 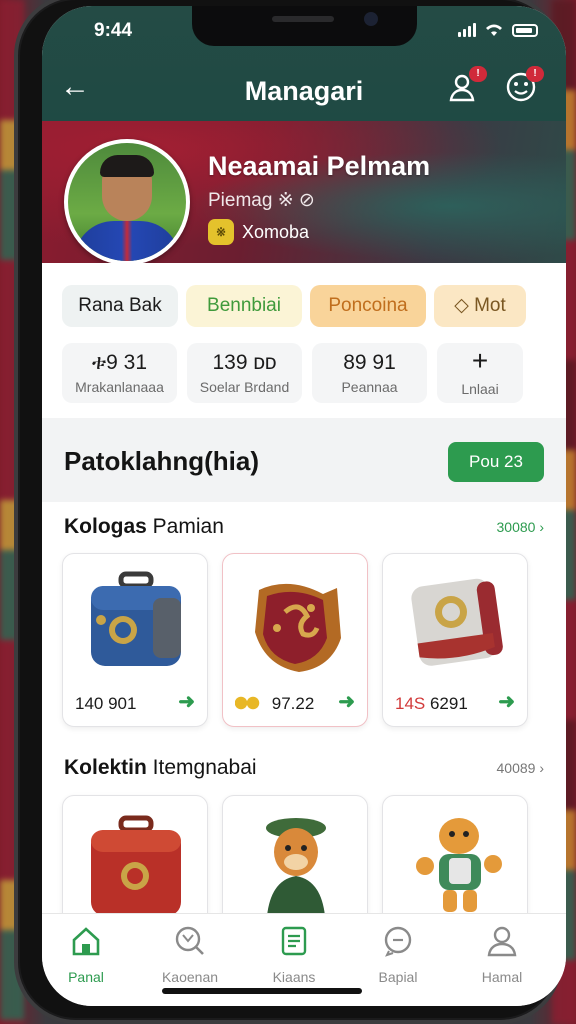 I want to click on tab-label: Panal, so click(x=86, y=977).